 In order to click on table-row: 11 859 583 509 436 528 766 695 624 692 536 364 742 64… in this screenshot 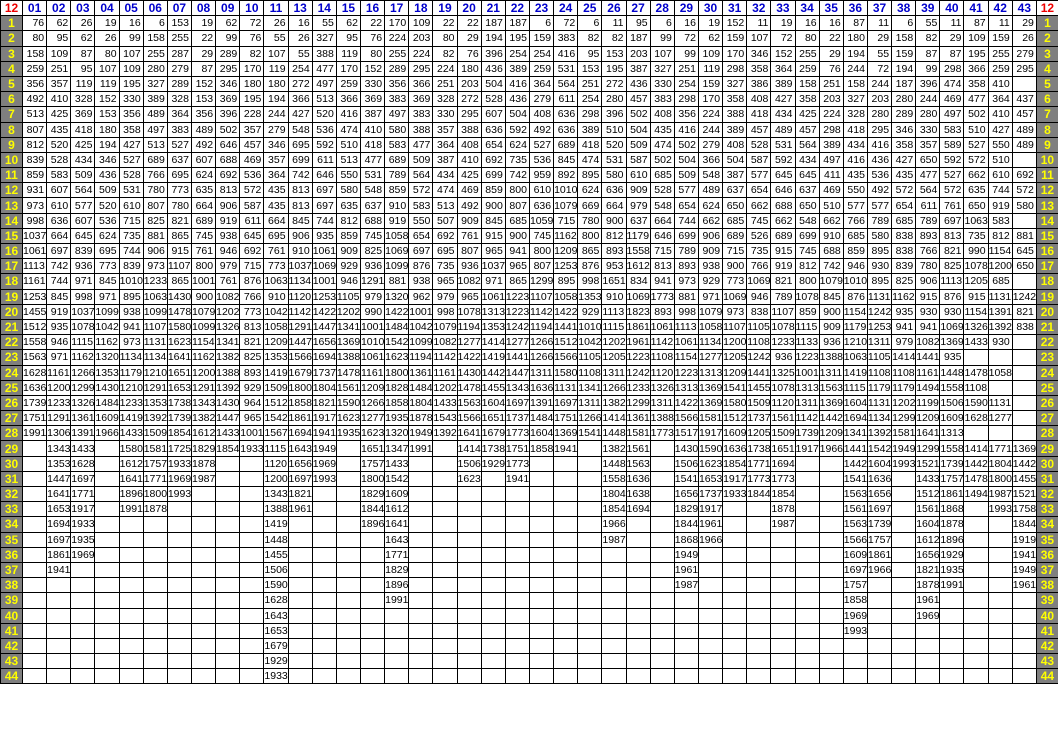, I will do `click(529, 175)`.